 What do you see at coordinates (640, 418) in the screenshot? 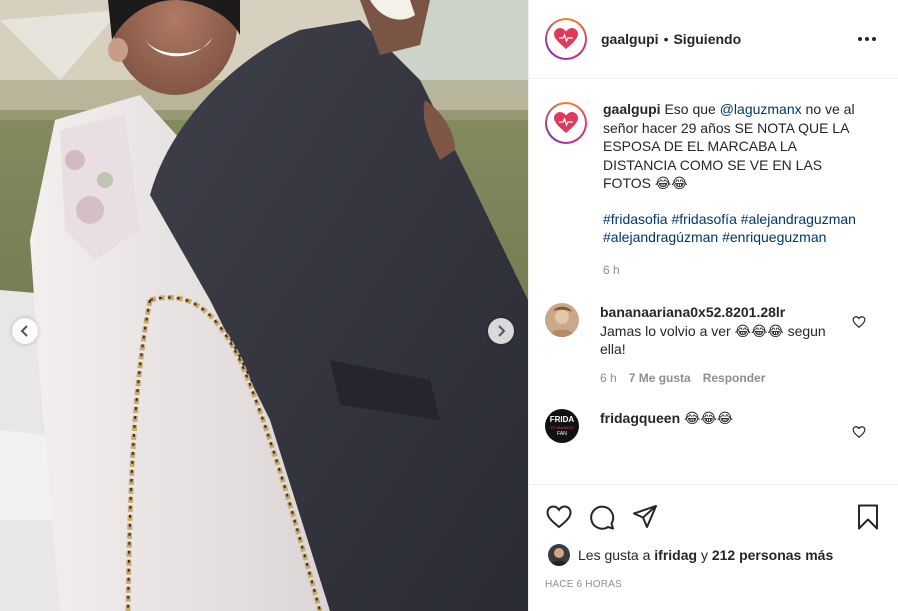
I see `comment-username: fridagqueen` at bounding box center [640, 418].